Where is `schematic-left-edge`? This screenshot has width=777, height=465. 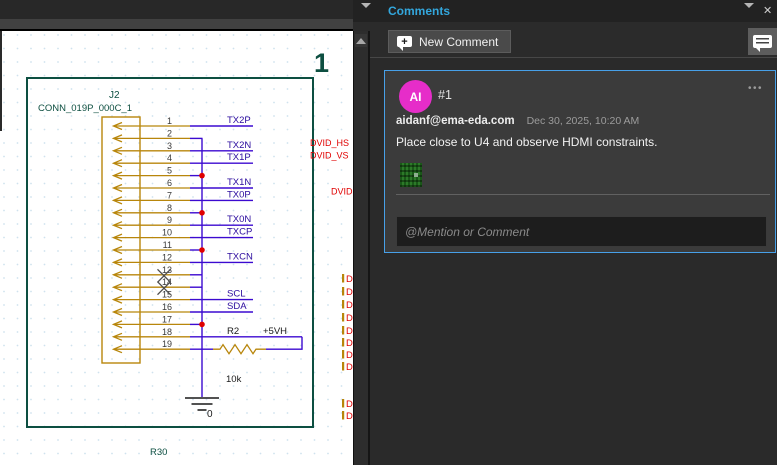
schematic-left-edge is located at coordinates (1, 81).